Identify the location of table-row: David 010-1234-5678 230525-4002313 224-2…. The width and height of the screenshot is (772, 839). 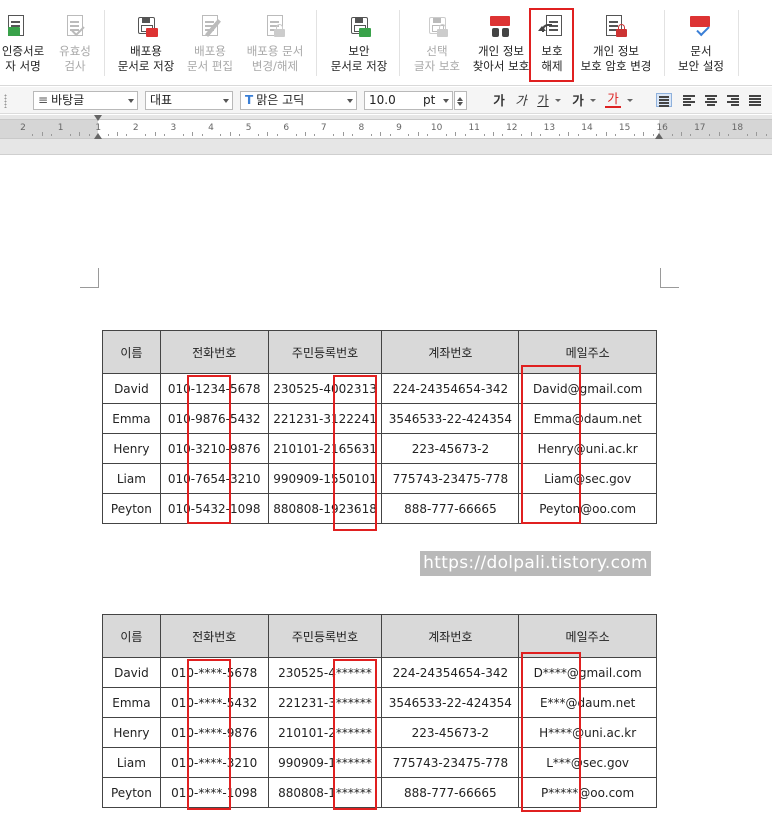
(379, 388).